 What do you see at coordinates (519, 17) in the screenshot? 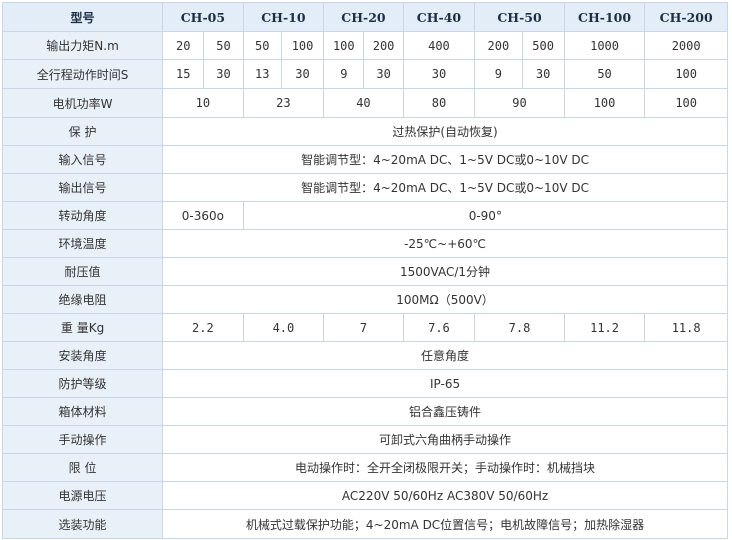
I see `model-ch-50: CH-50` at bounding box center [519, 17].